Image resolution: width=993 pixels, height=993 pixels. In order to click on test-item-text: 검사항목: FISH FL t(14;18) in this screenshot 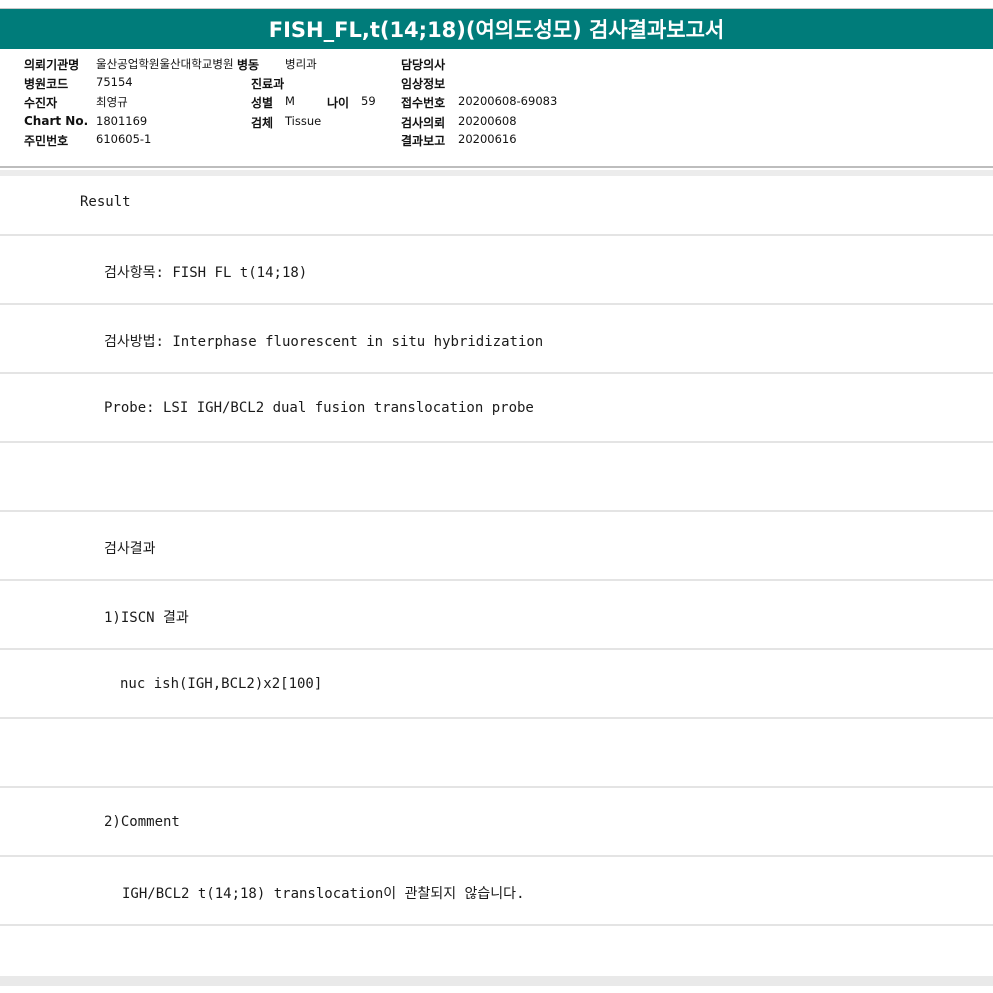, I will do `click(206, 273)`.